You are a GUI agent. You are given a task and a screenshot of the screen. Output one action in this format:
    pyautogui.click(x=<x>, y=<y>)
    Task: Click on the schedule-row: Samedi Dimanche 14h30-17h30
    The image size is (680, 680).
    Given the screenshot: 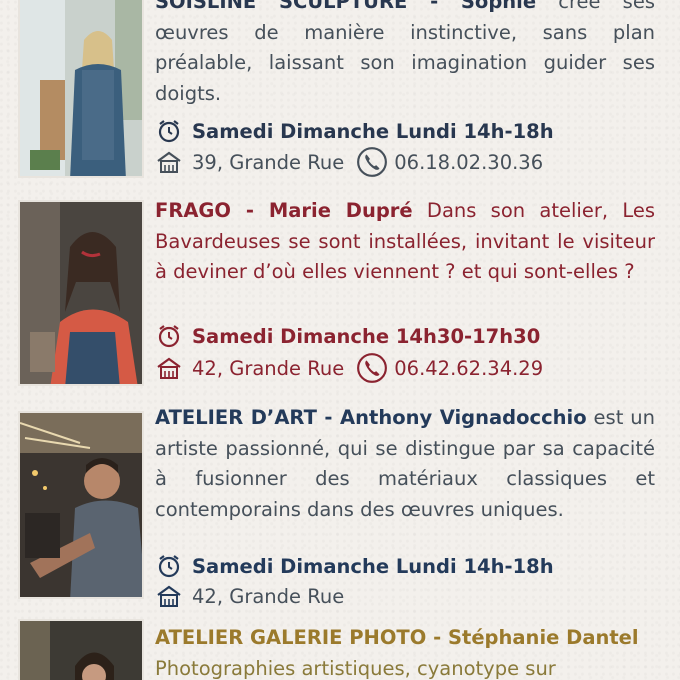 What is the action you would take?
    pyautogui.click(x=348, y=336)
    